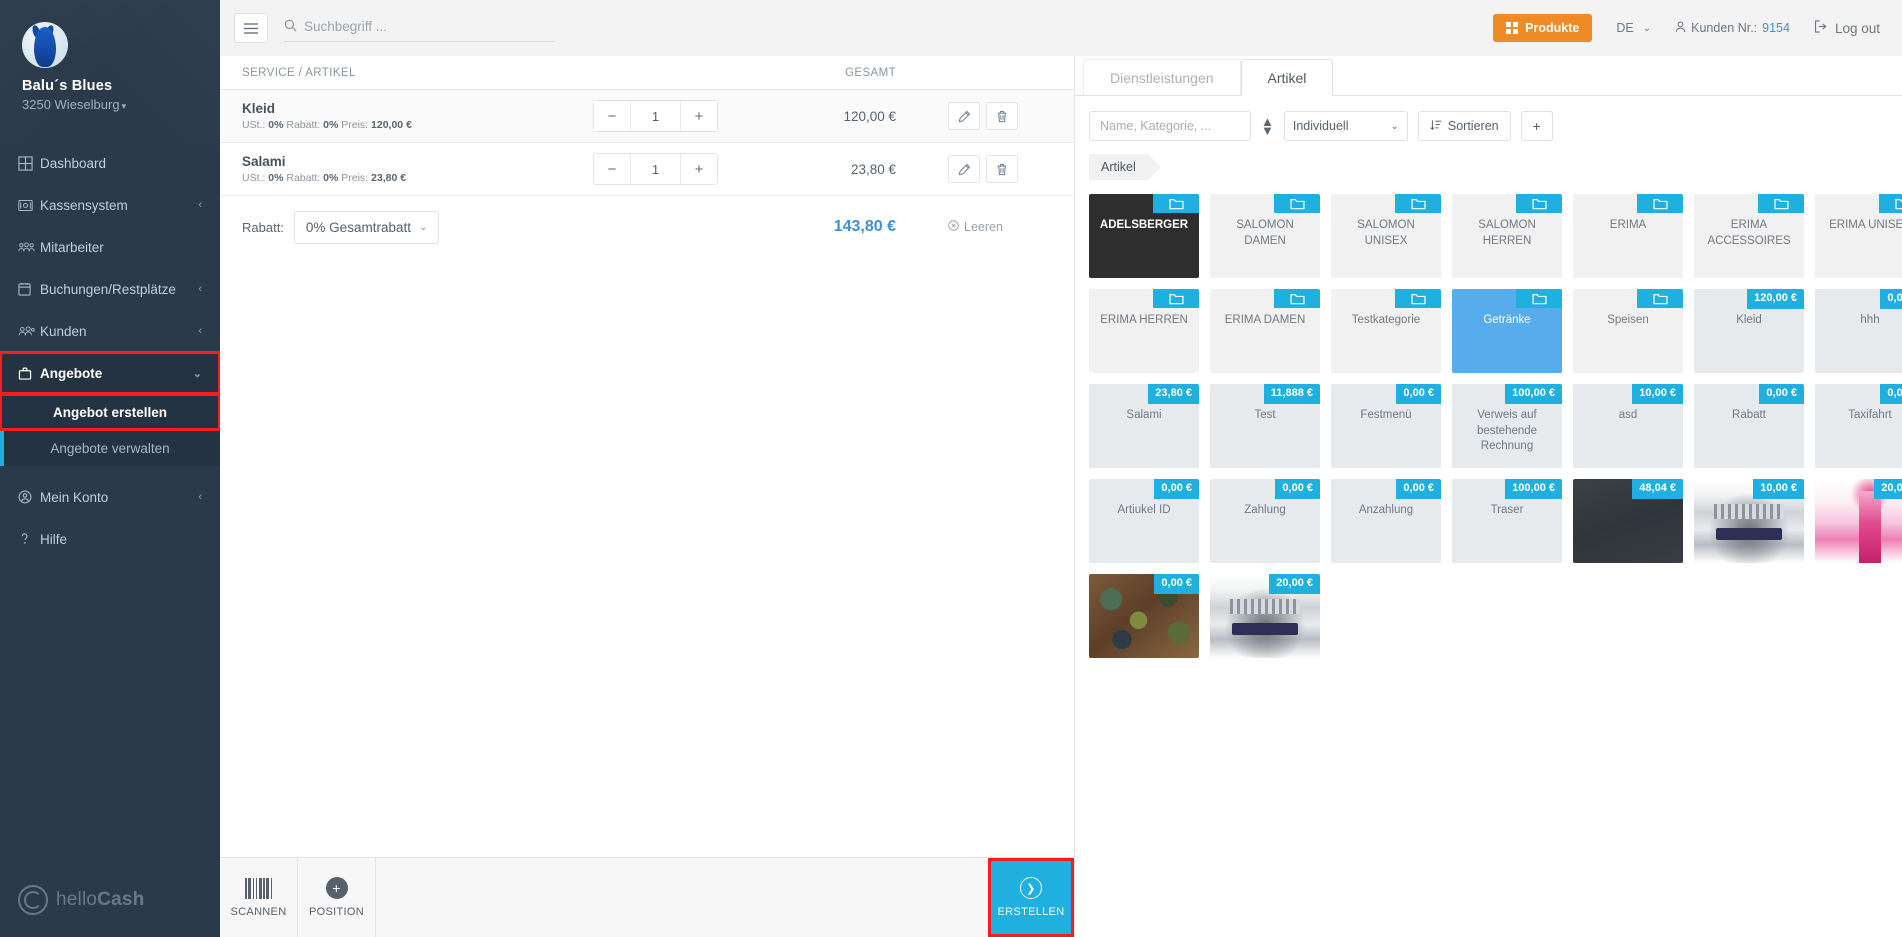 Image resolution: width=1902 pixels, height=937 pixels. What do you see at coordinates (1778, 489) in the screenshot?
I see `price-badge: 10,00 €` at bounding box center [1778, 489].